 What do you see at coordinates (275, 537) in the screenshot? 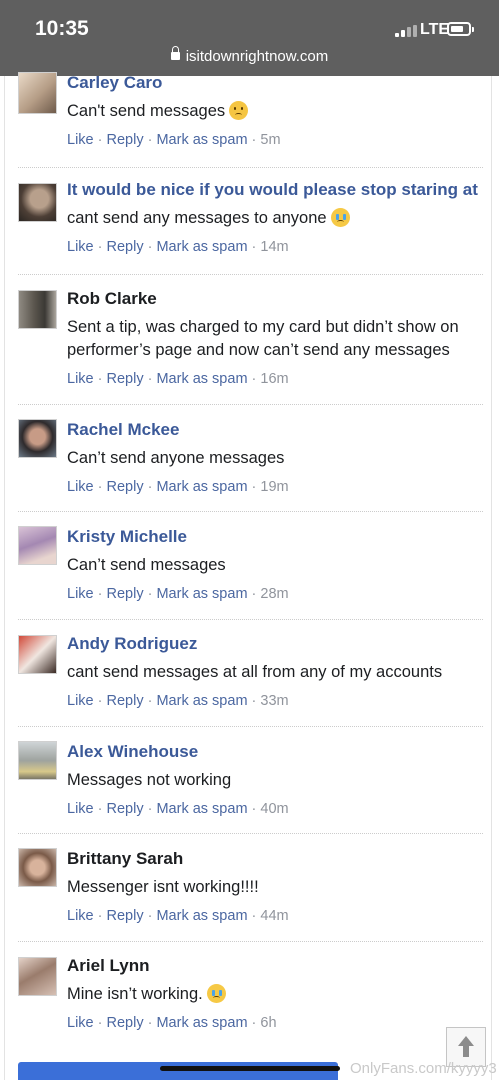
I see `comment-author: Kristy Michelle` at bounding box center [275, 537].